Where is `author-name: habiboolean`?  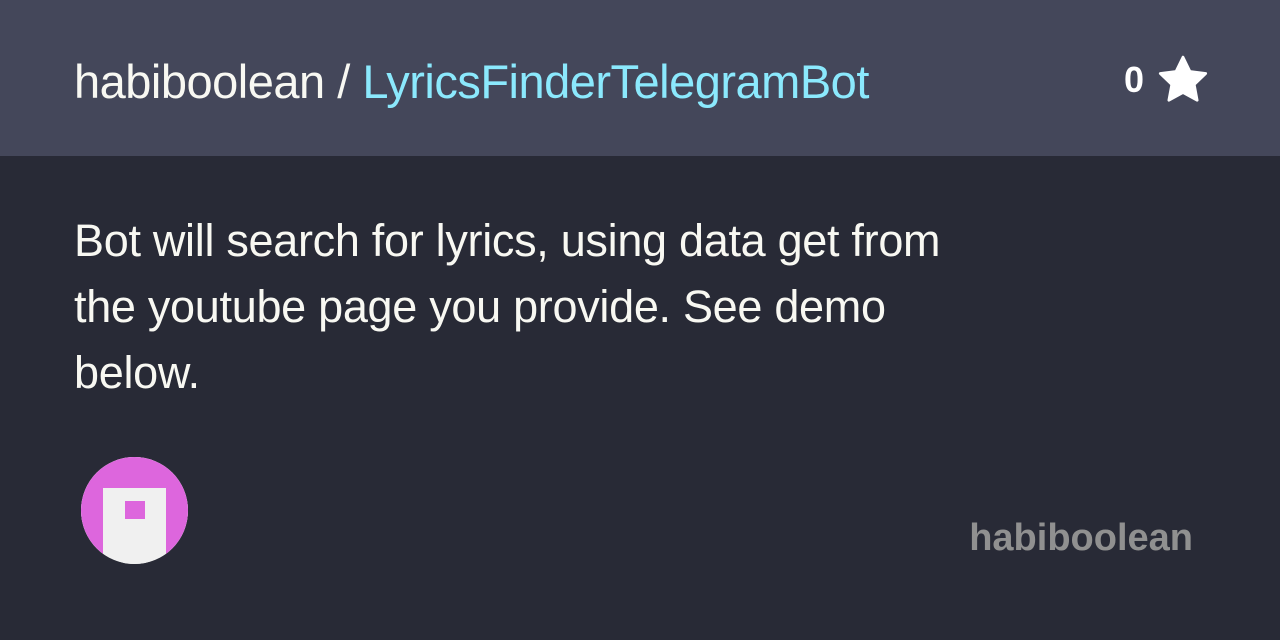 author-name: habiboolean is located at coordinates (1081, 538).